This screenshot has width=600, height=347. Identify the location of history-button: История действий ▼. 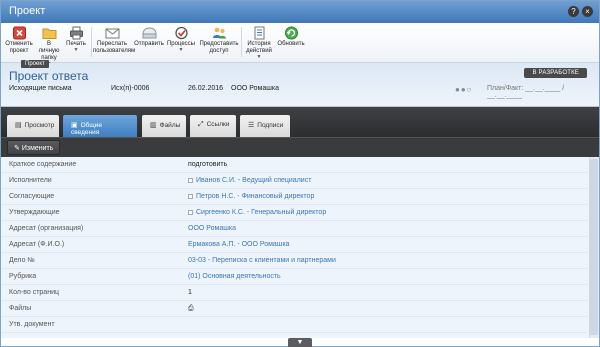
(259, 43).